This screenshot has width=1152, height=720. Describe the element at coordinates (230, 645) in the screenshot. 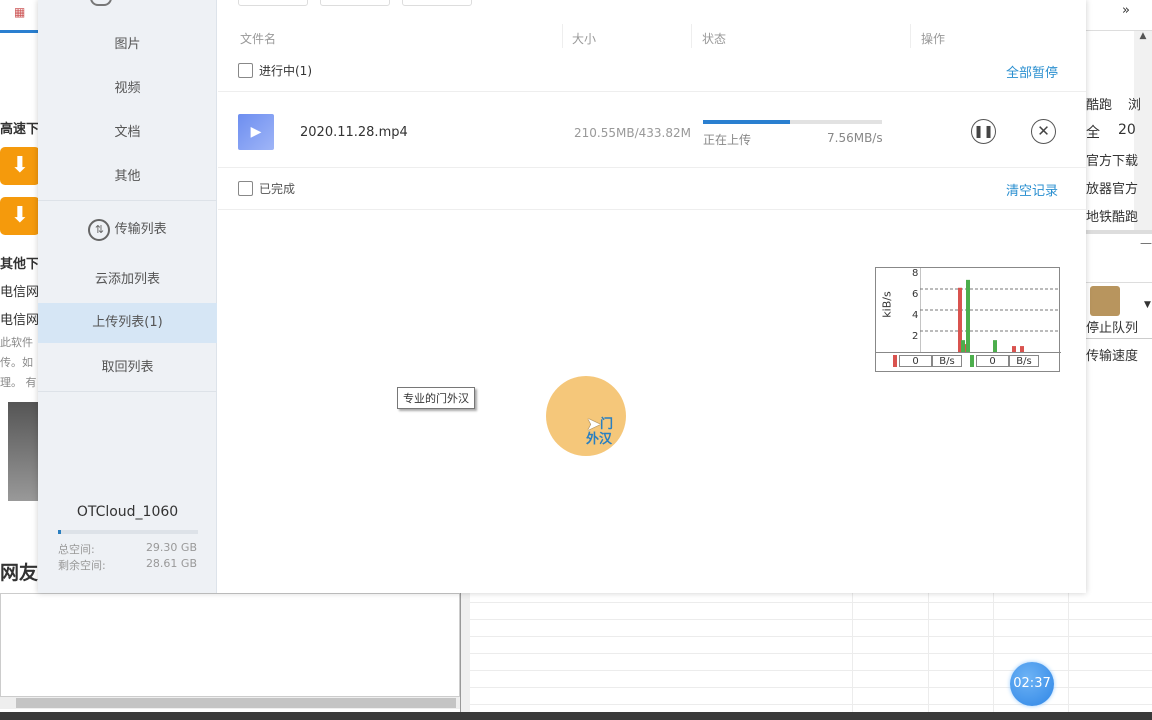

I see `comment-box` at that location.